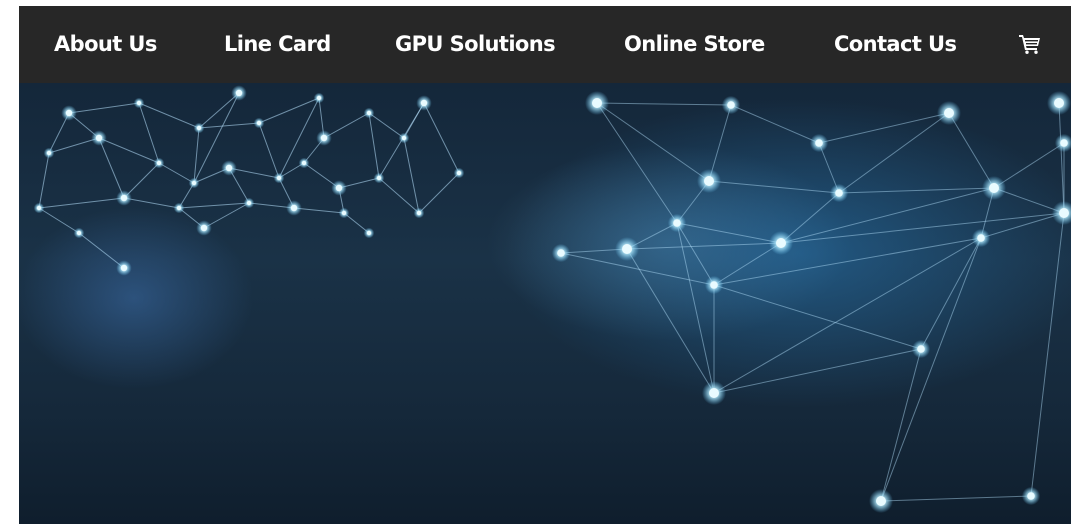  I want to click on nav-item-contact-us: Contact Us, so click(895, 44).